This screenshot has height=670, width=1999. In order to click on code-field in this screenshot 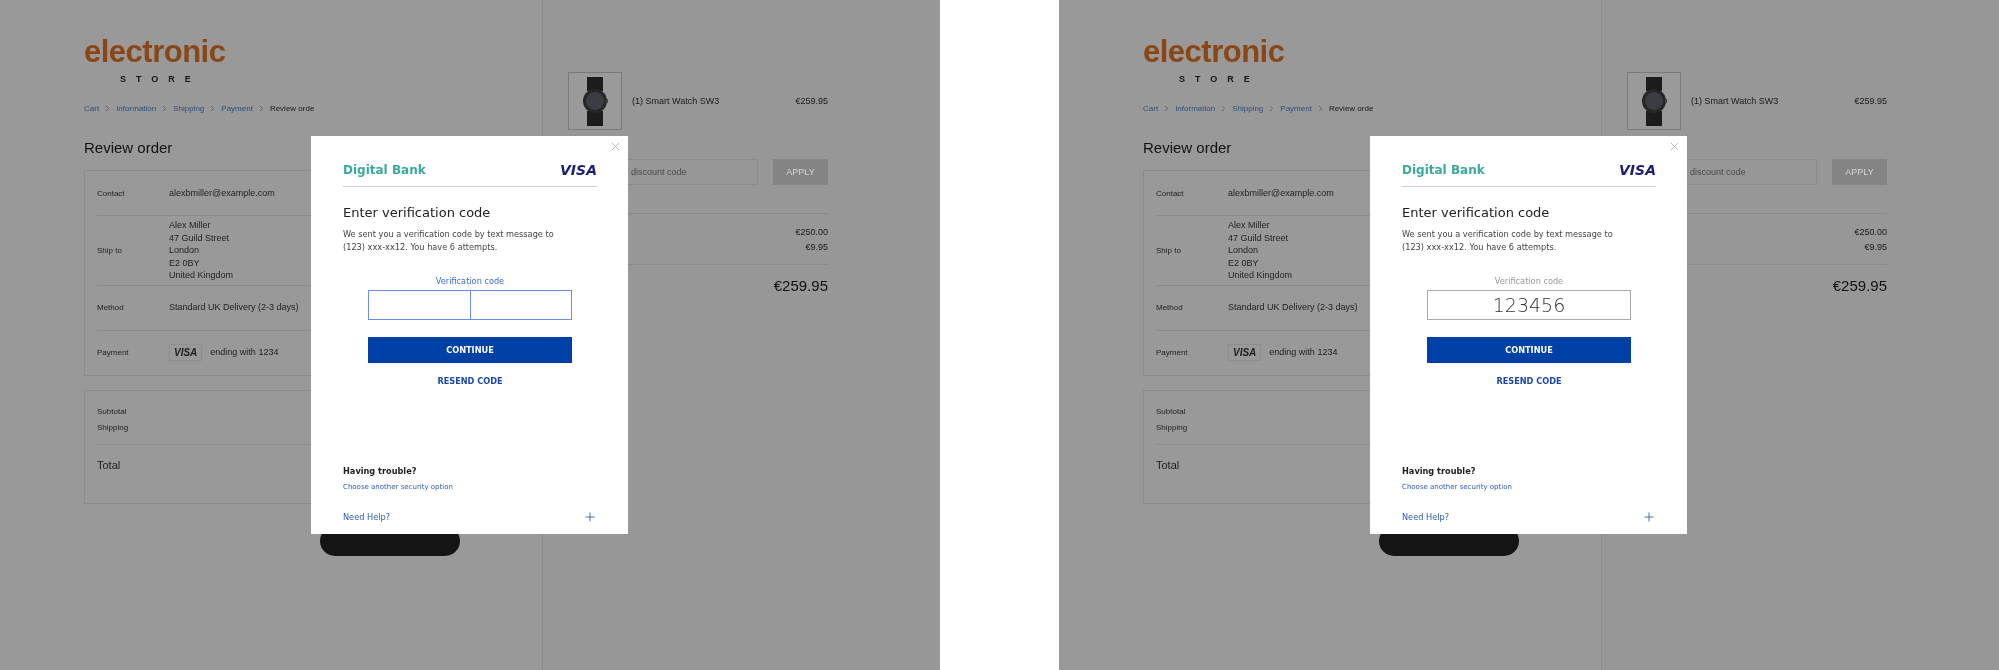, I will do `click(470, 305)`.